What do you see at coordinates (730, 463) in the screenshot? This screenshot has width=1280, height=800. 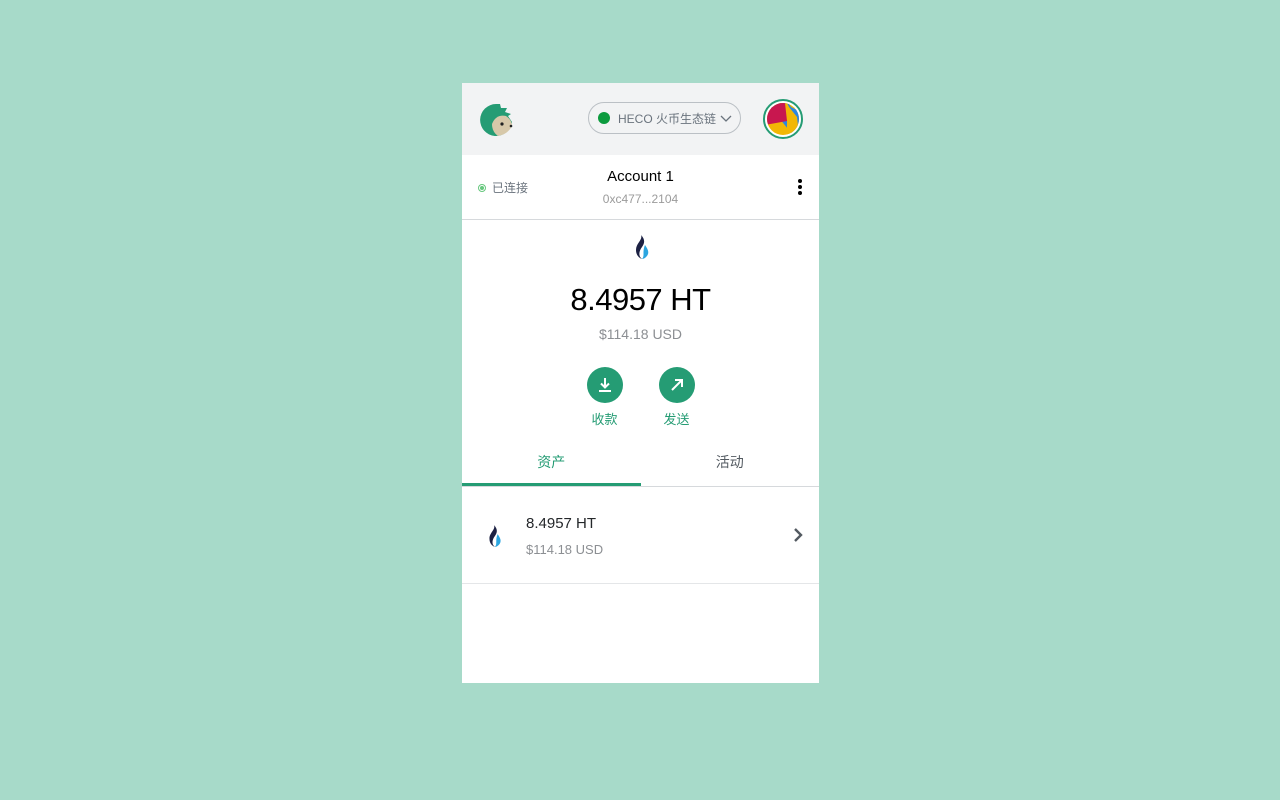 I see `tab-activity: 活动` at bounding box center [730, 463].